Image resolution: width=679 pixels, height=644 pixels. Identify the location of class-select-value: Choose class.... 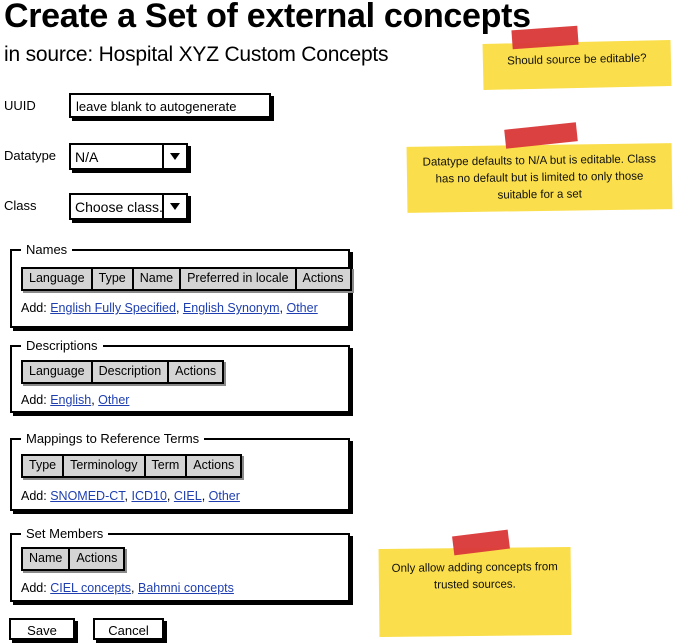
(118, 207).